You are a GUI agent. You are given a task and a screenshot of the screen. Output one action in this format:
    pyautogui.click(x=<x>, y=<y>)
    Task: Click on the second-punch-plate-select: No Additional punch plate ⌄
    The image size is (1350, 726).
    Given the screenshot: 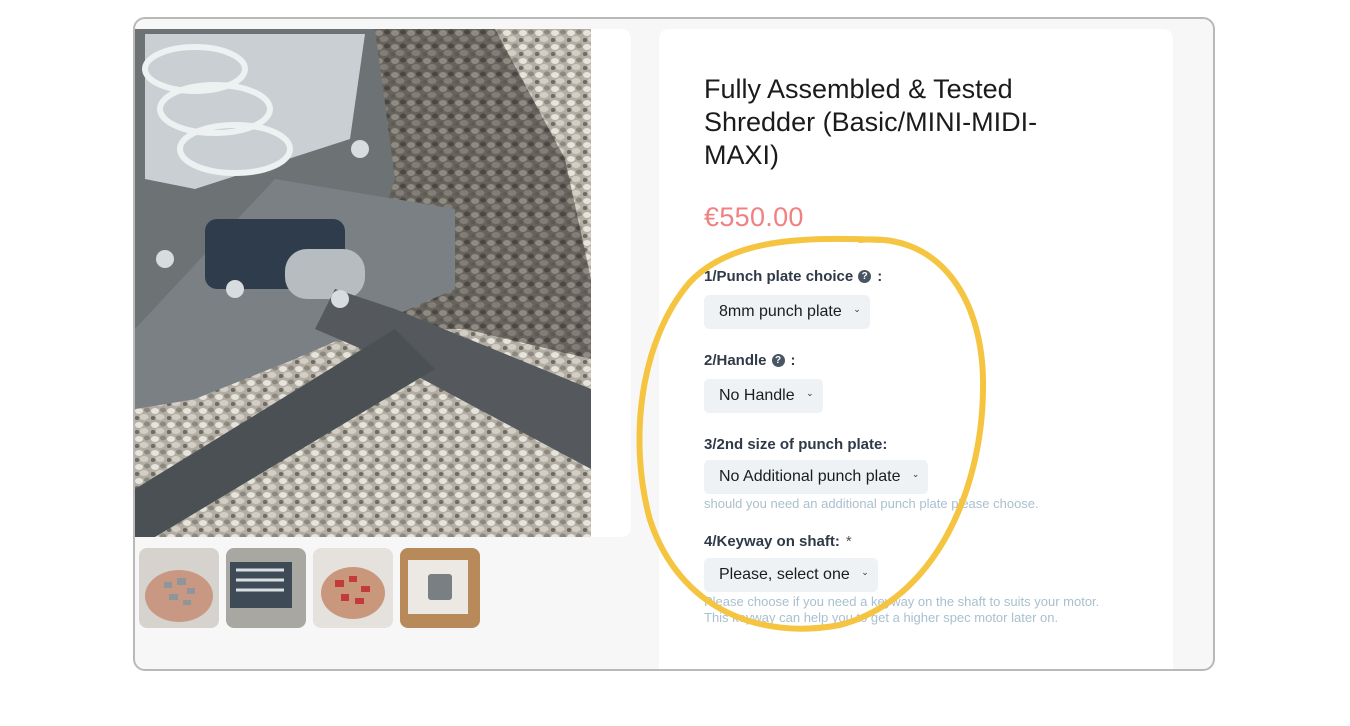 What is the action you would take?
    pyautogui.click(x=816, y=477)
    